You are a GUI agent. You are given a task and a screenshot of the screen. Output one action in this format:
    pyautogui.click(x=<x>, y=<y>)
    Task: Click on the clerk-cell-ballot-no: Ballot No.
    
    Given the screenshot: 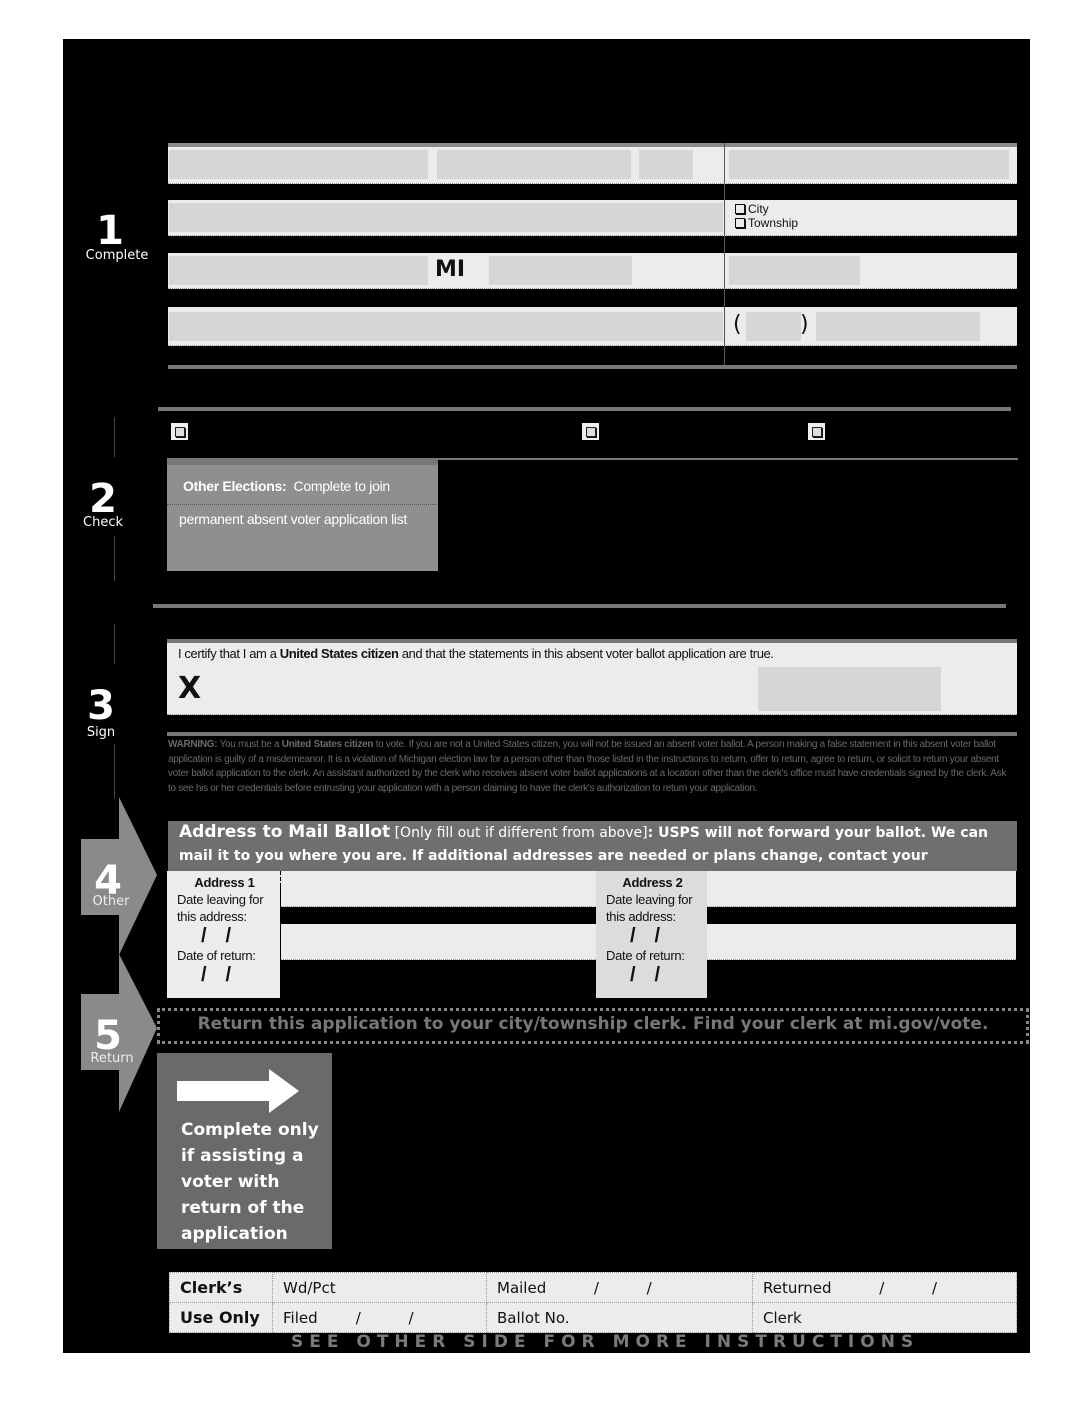 What is the action you would take?
    pyautogui.click(x=619, y=1317)
    